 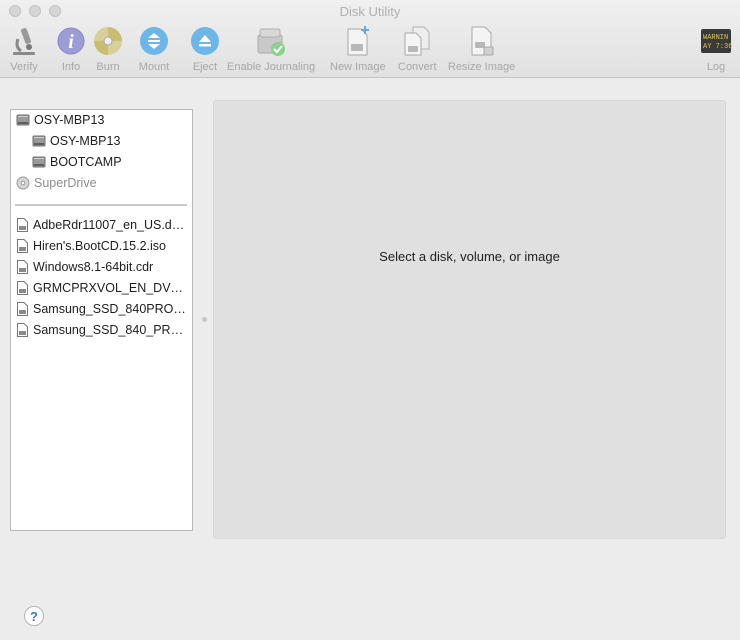 I want to click on volume-item: BOOTCAMP, so click(x=110, y=162).